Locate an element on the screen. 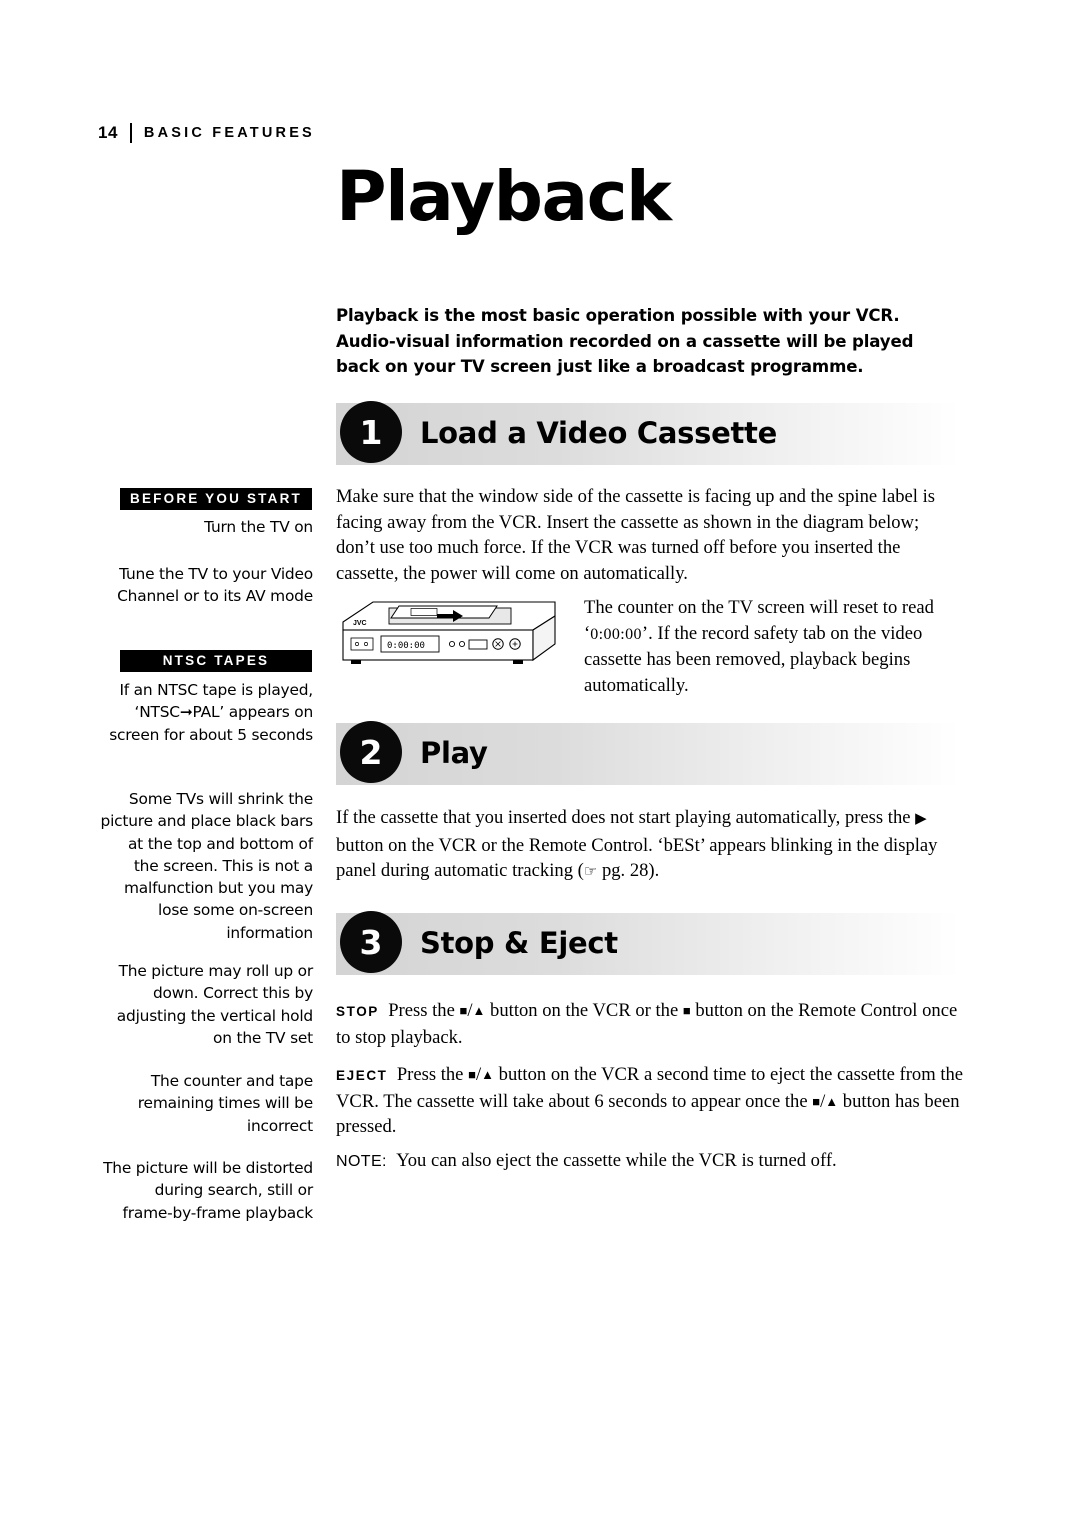  counter-value: 0:00:00 is located at coordinates (616, 634).